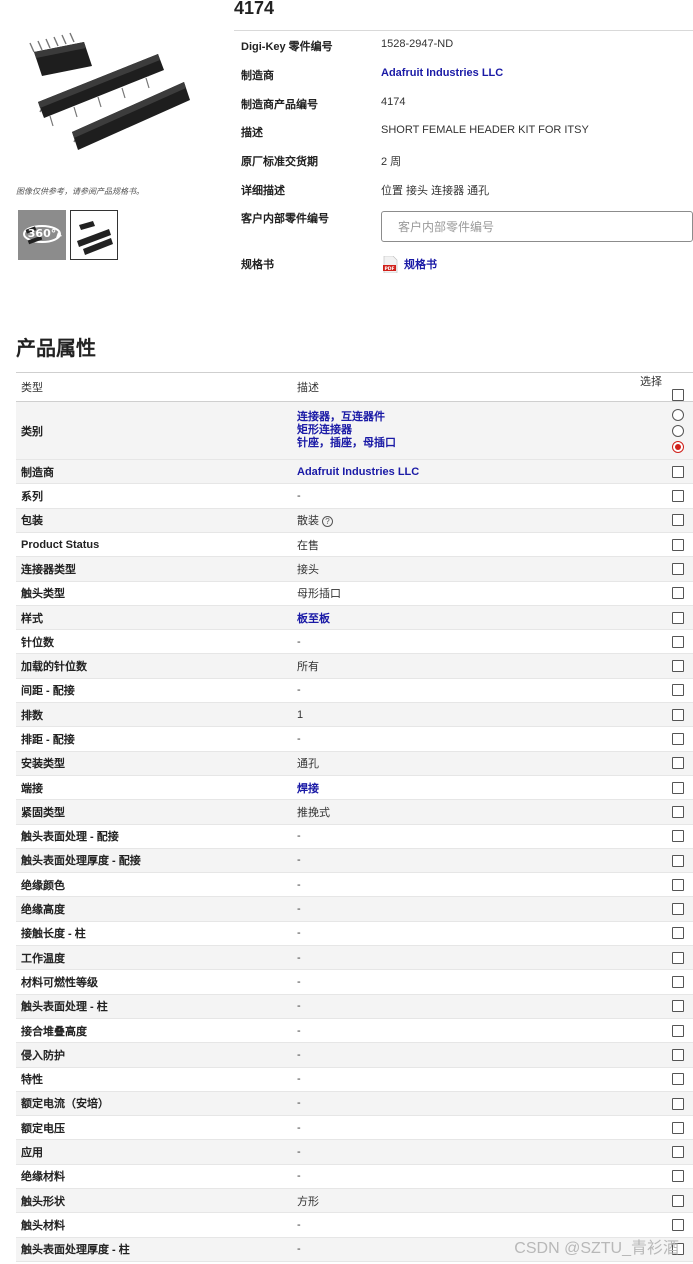  Describe the element at coordinates (393, 102) in the screenshot. I see `info-value: 4174` at that location.